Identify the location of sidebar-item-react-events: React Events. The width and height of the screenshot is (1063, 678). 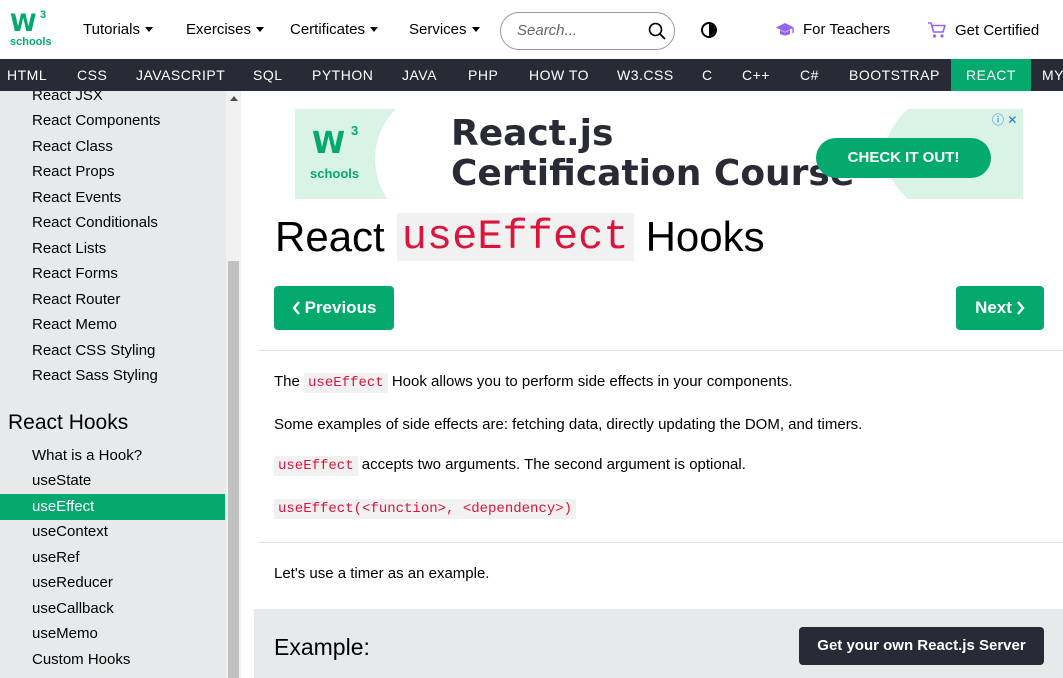
(76, 197).